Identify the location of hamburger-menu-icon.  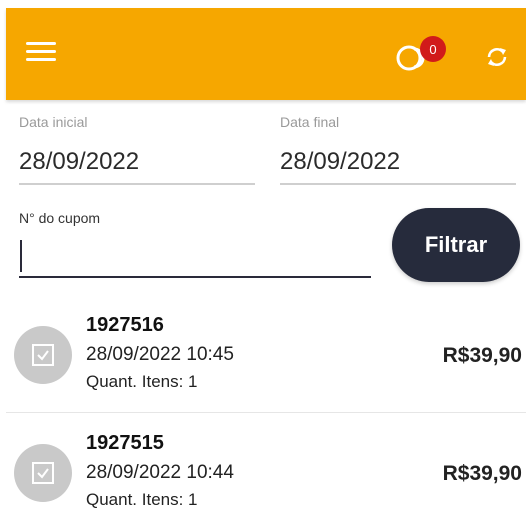
(41, 54).